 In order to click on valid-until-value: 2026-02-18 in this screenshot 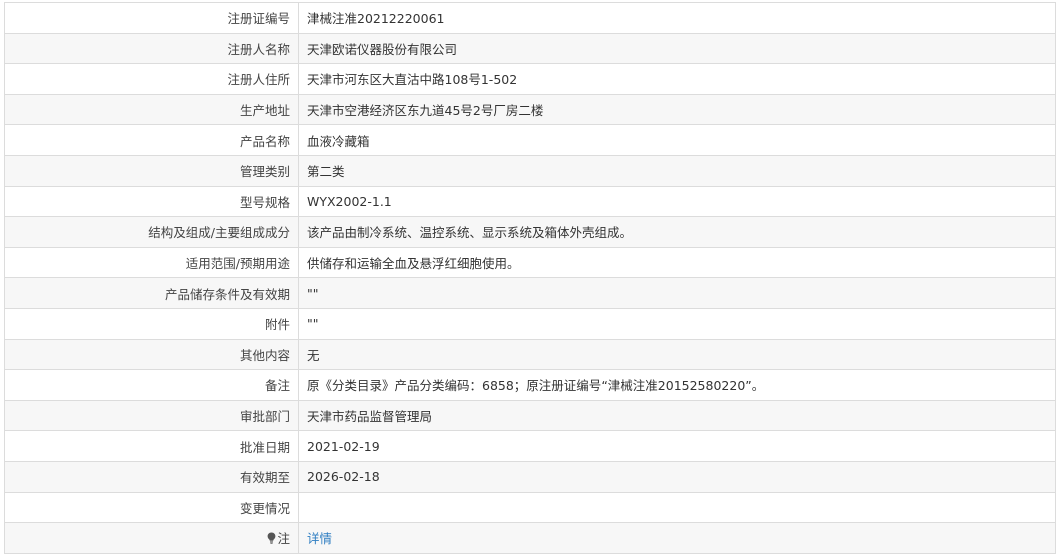, I will do `click(677, 476)`.